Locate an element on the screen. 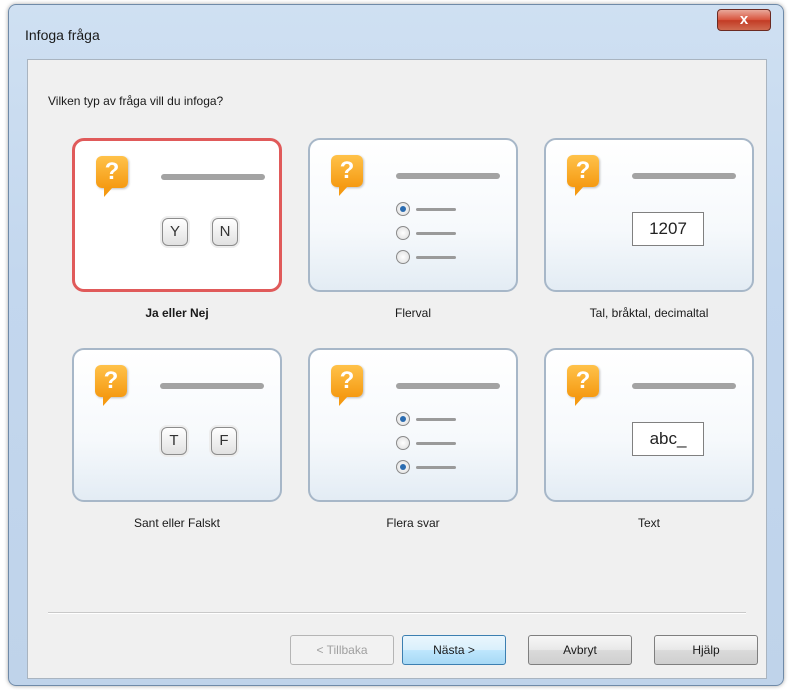 The width and height of the screenshot is (793, 690). help-button: Hjälp is located at coordinates (706, 650).